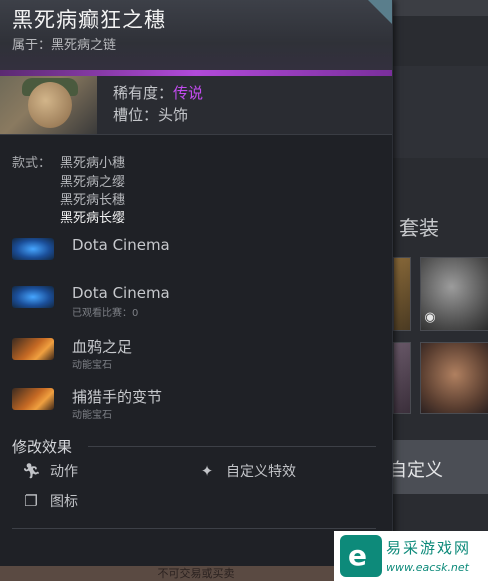 This screenshot has height=581, width=488. Describe the element at coordinates (440, 8) in the screenshot. I see `right-top-tab` at that location.